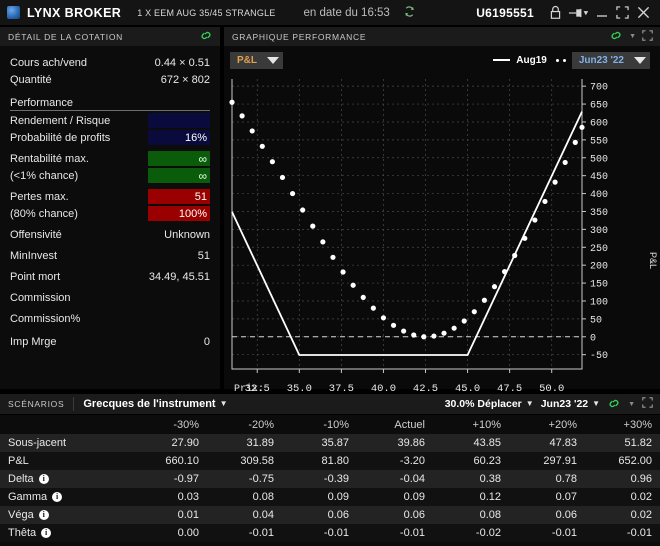  What do you see at coordinates (395, 424) in the screenshot?
I see `table-col-header-Actuel: Actuel` at bounding box center [395, 424].